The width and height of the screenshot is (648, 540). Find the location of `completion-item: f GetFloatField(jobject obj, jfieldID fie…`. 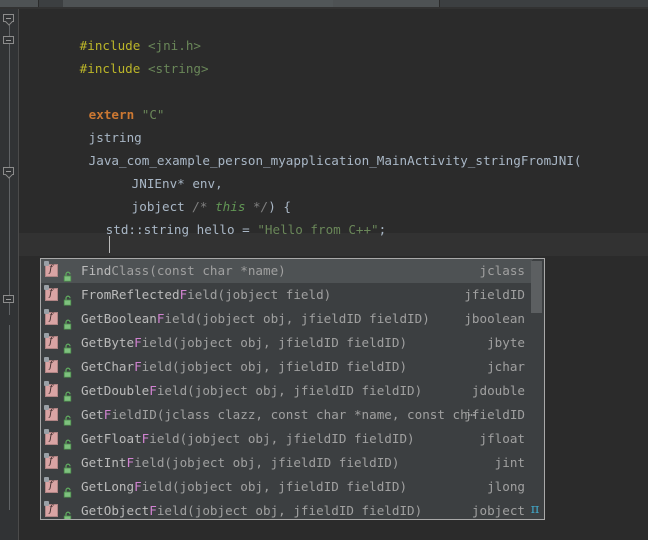

completion-item: f GetFloatField(jobject obj, jfieldID fie… is located at coordinates (287, 439).